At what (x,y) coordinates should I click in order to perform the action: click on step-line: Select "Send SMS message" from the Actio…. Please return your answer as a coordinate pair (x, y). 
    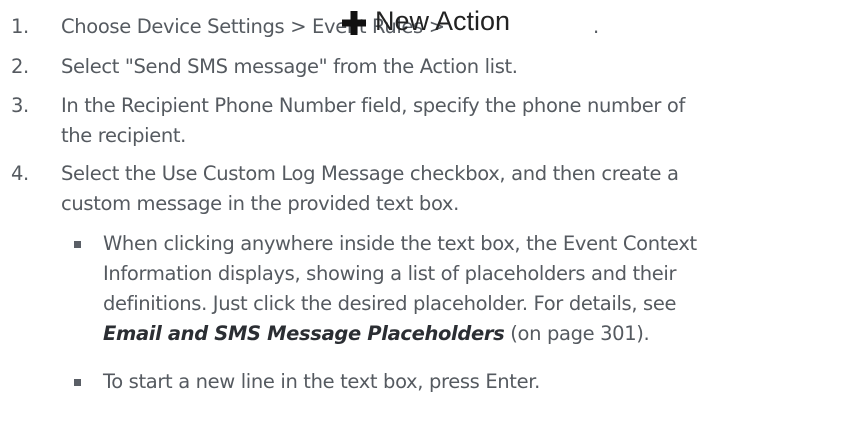
    Looking at the image, I should click on (289, 66).